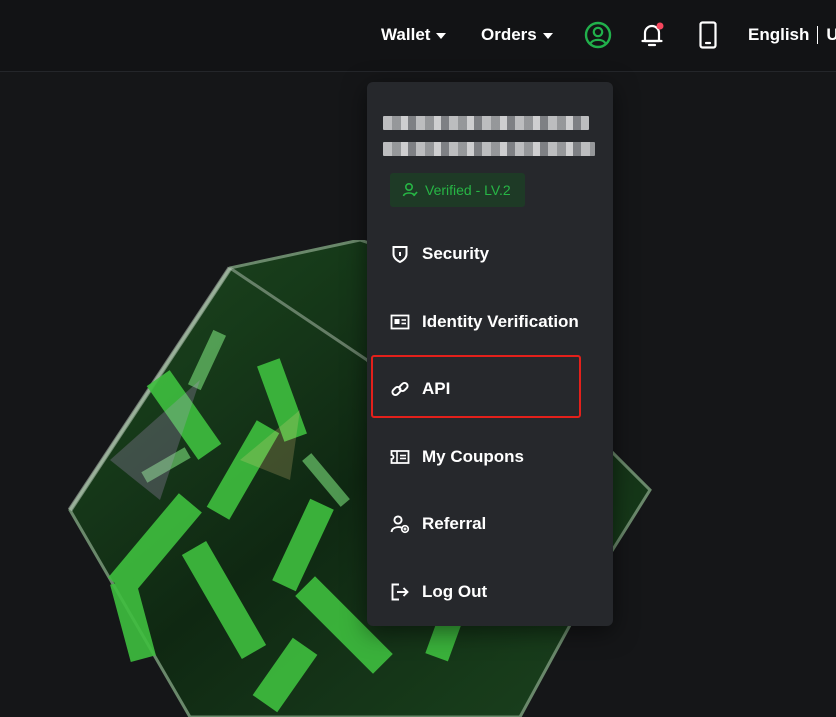 The height and width of the screenshot is (717, 836). I want to click on language-selector: English U, so click(792, 35).